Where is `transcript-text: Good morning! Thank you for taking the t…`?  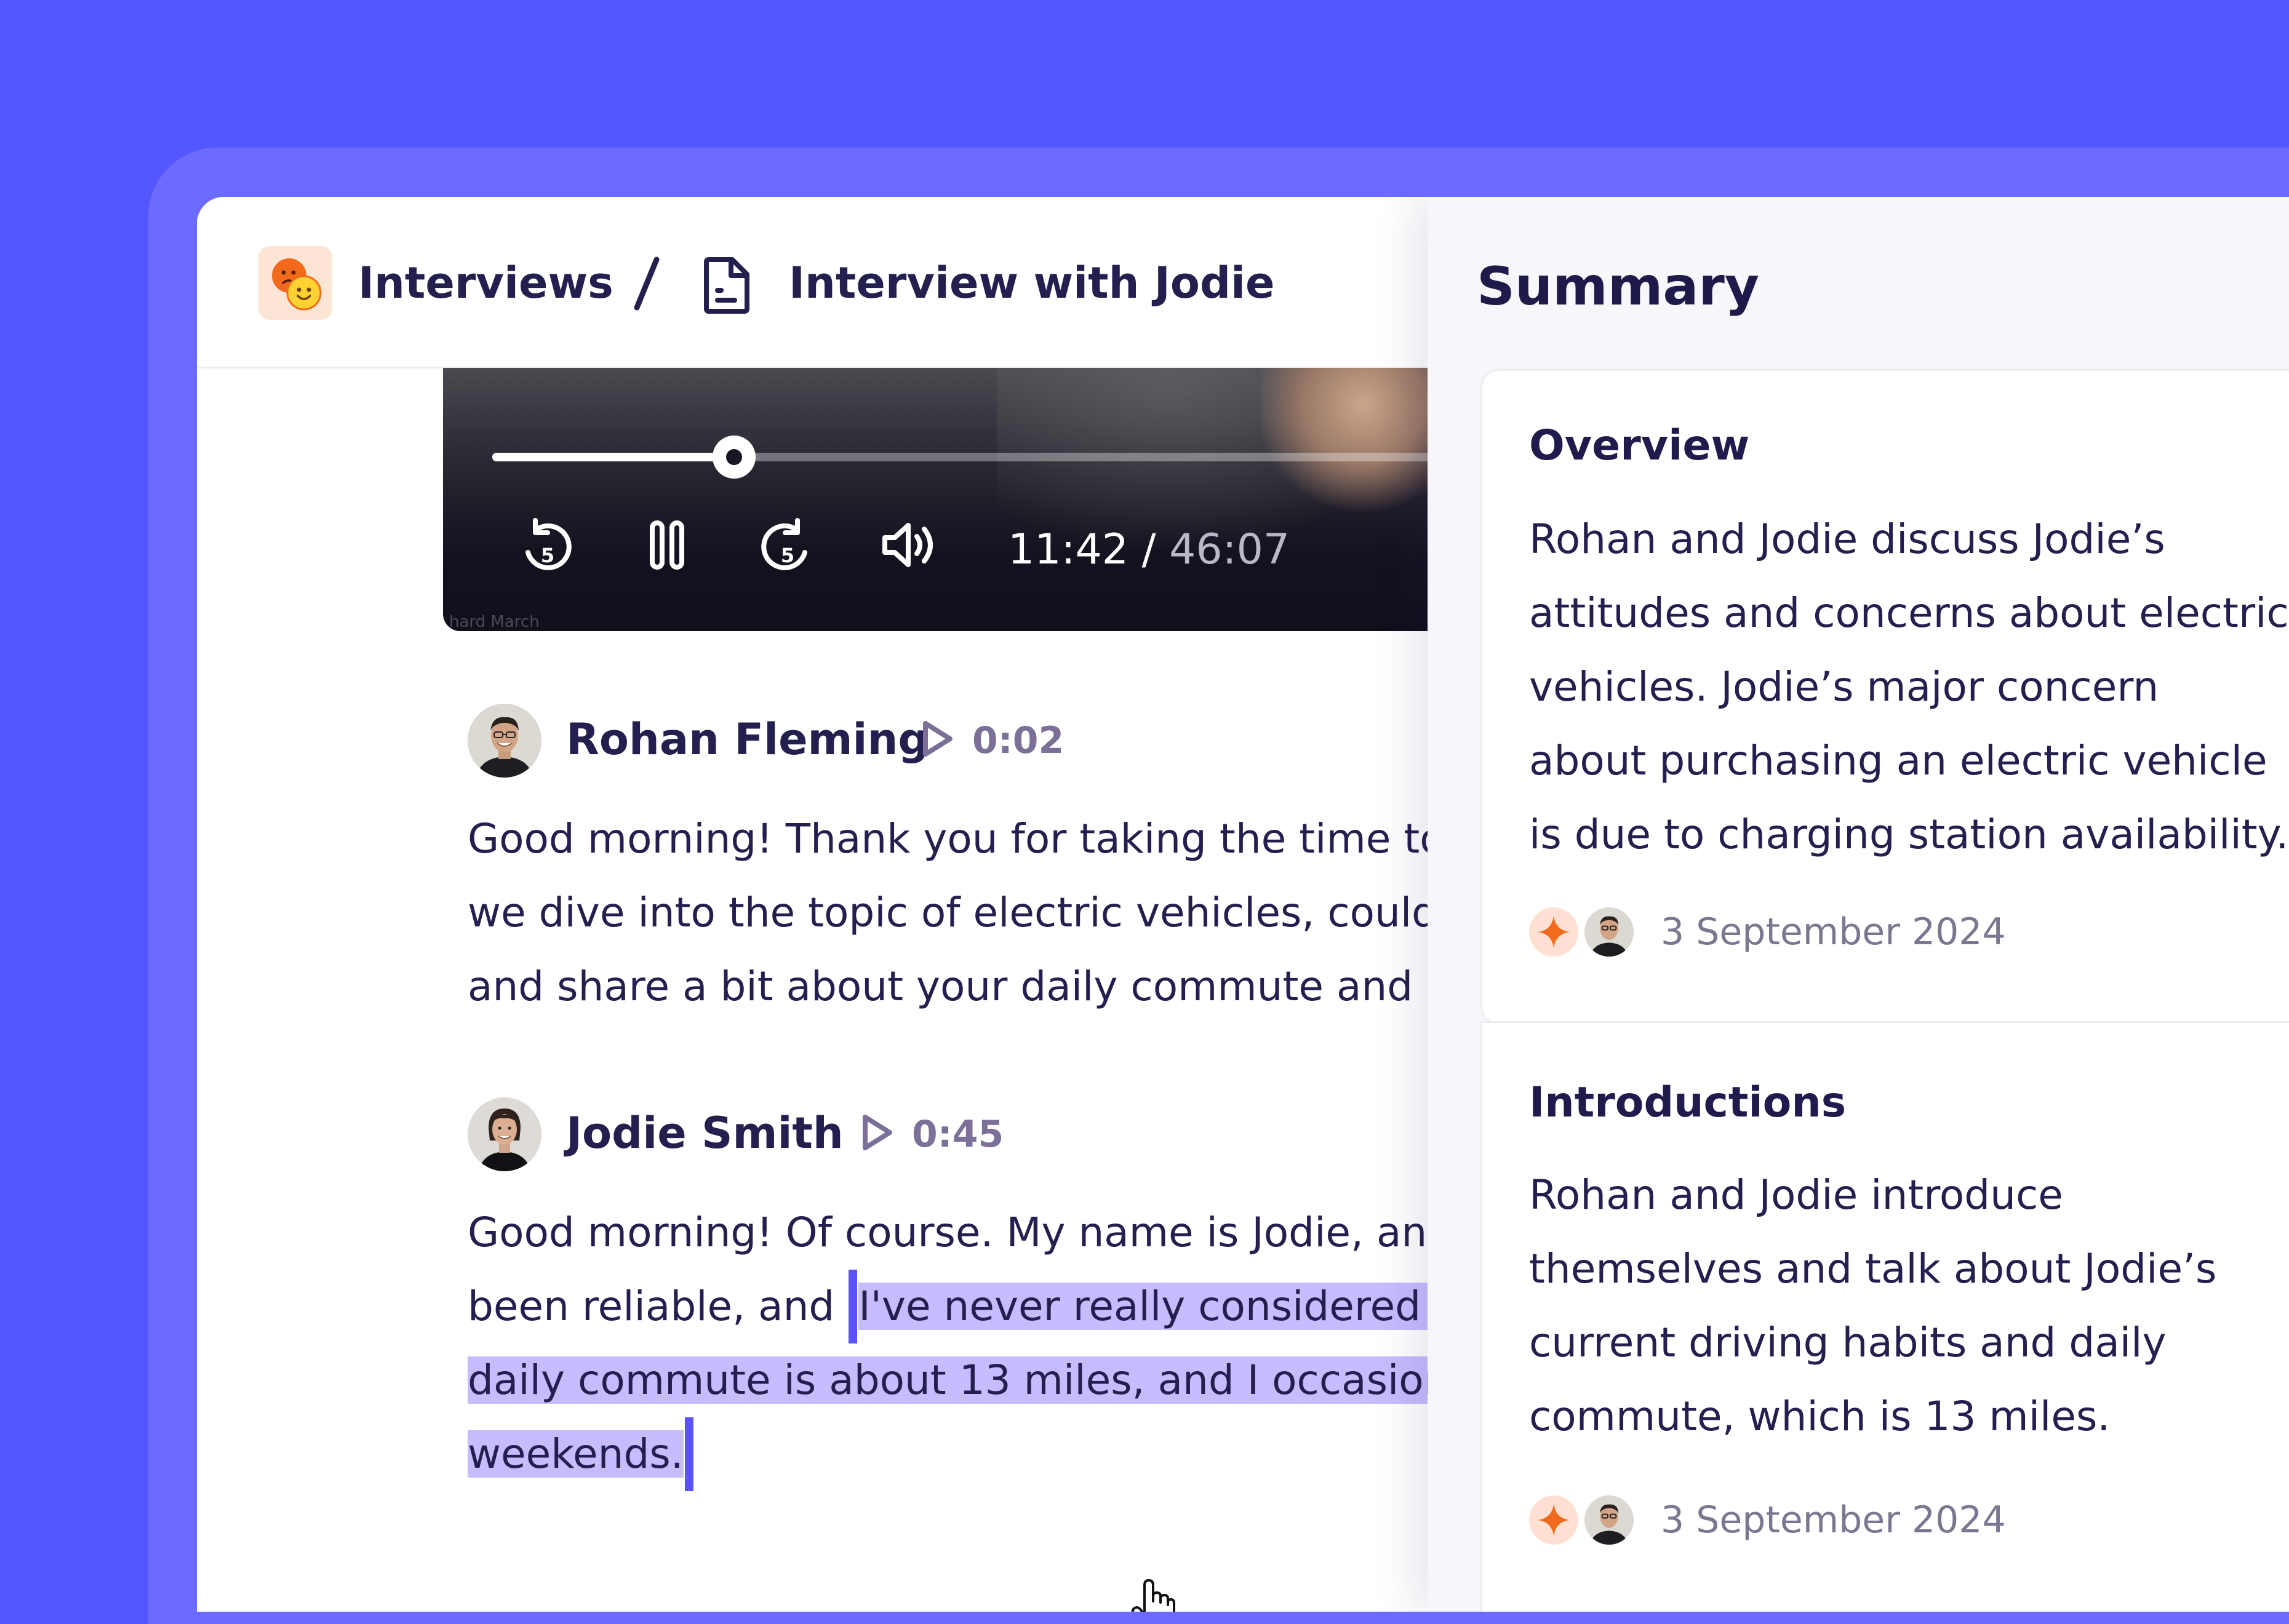
transcript-text: Good morning! Thank you for taking the t… is located at coordinates (960, 913).